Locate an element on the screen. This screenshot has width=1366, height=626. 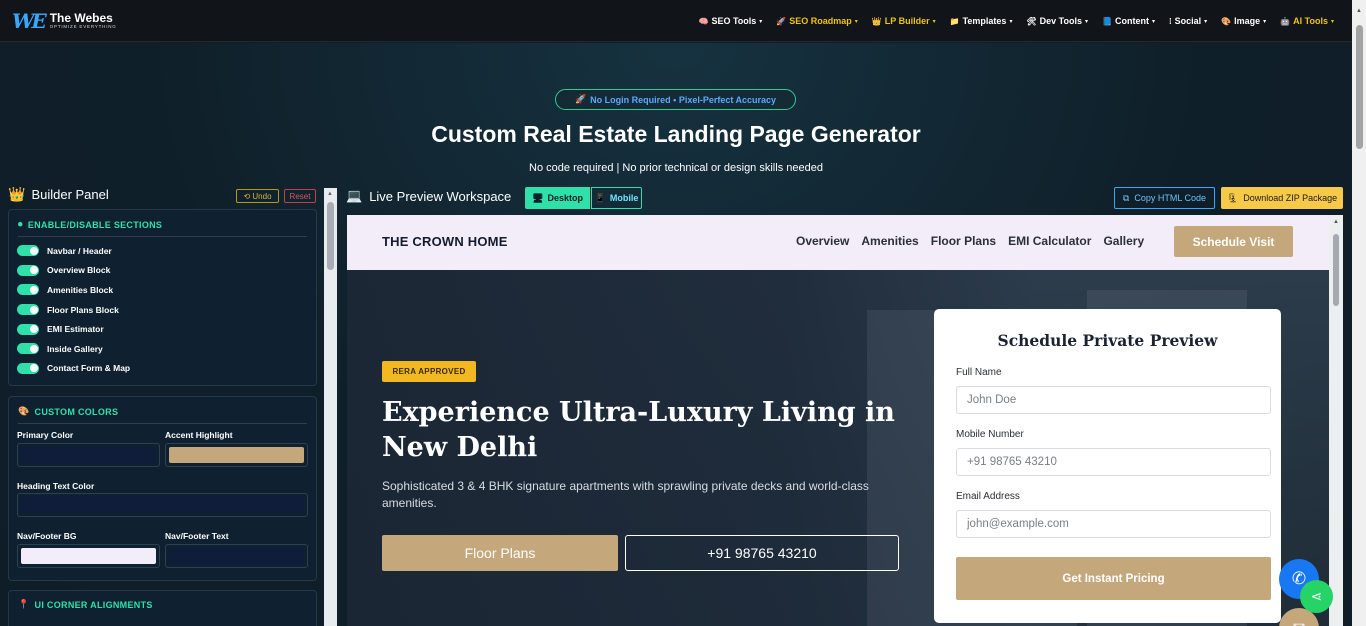
nav-item-social: ⁞ Social ▾ is located at coordinates (1188, 21).